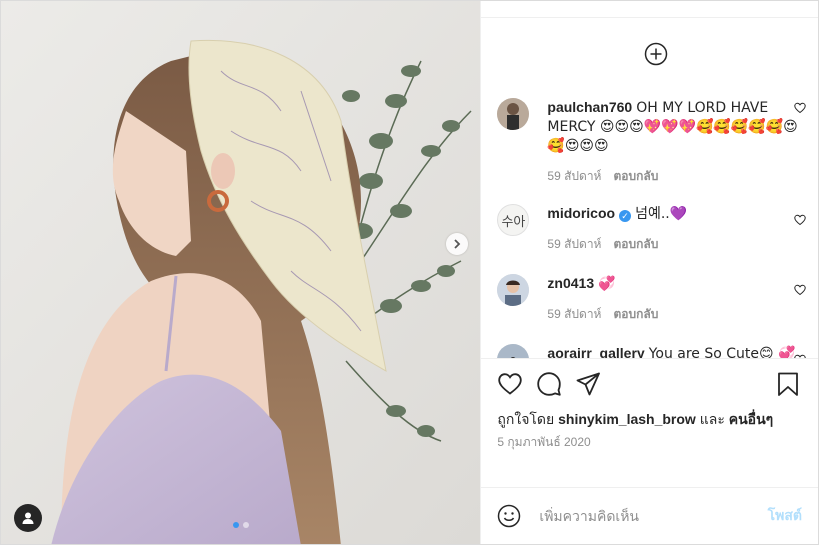  What do you see at coordinates (788, 384) in the screenshot?
I see `bookmark-icon` at bounding box center [788, 384].